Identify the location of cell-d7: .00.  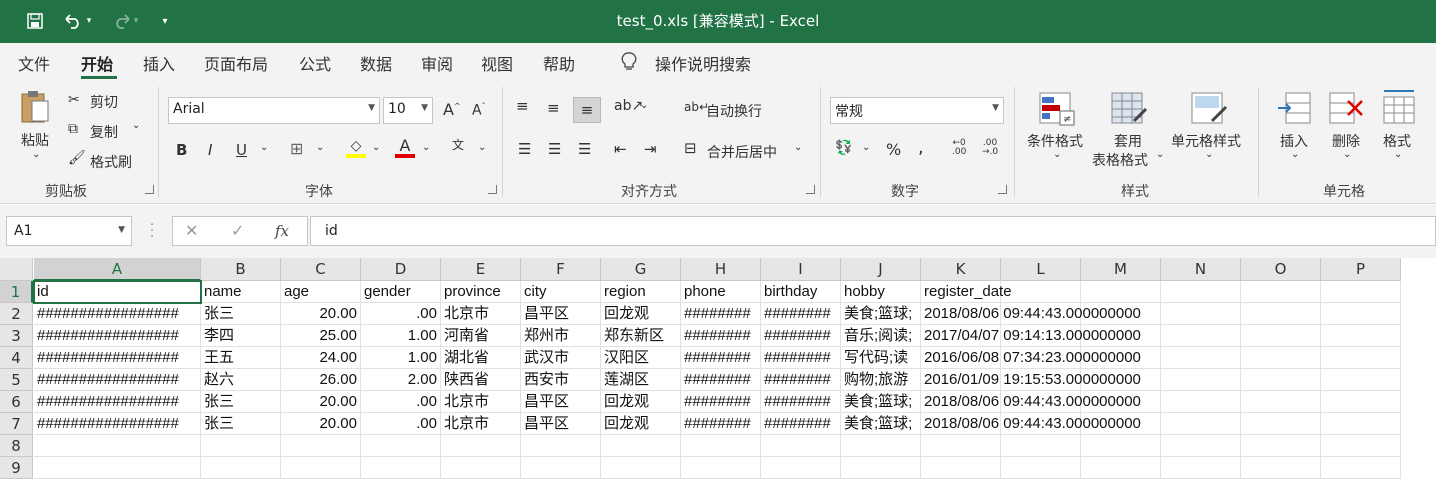
(401, 424).